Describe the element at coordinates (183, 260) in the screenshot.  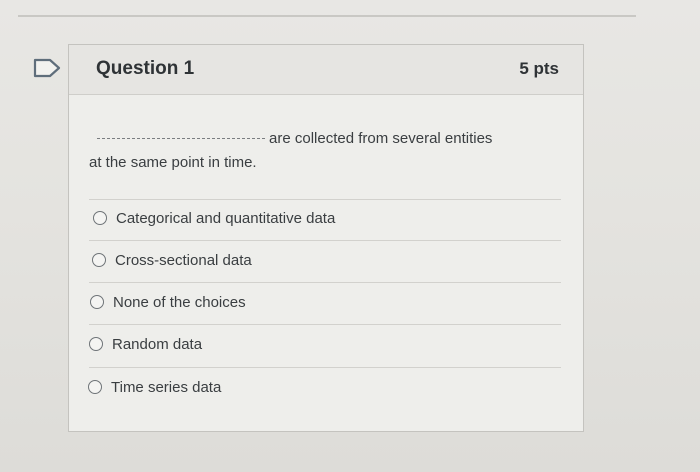
I see `answer-label: Cross-sectional data` at that location.